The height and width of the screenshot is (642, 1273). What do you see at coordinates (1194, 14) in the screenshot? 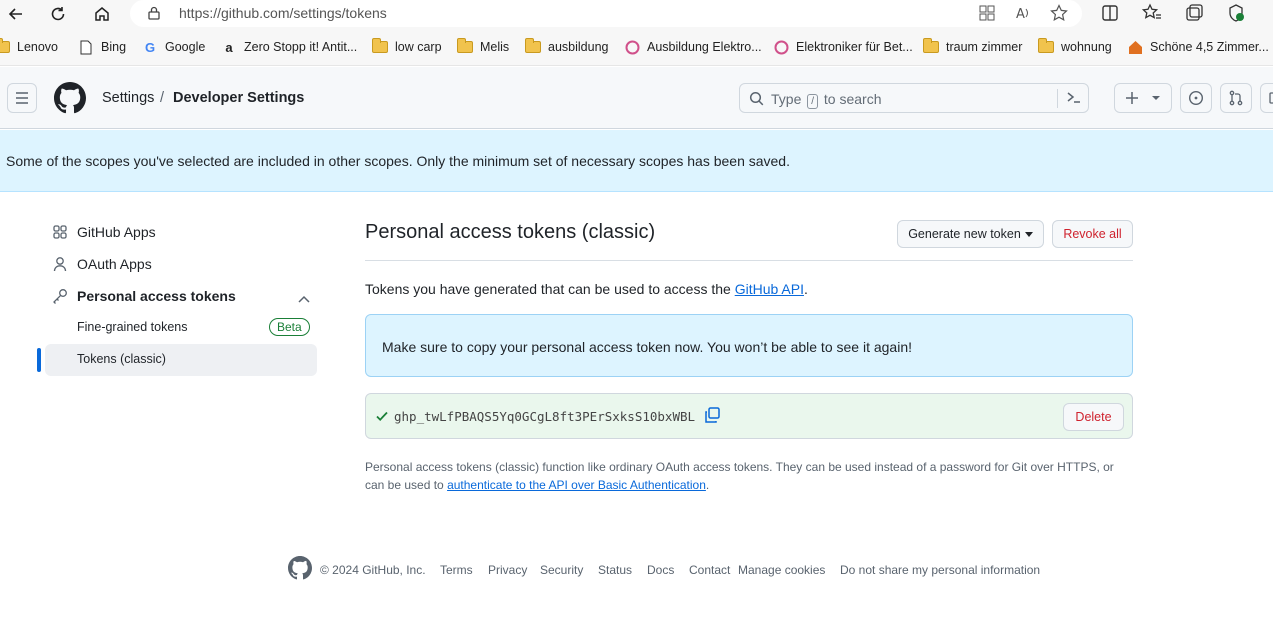
I see `collections-icon` at bounding box center [1194, 14].